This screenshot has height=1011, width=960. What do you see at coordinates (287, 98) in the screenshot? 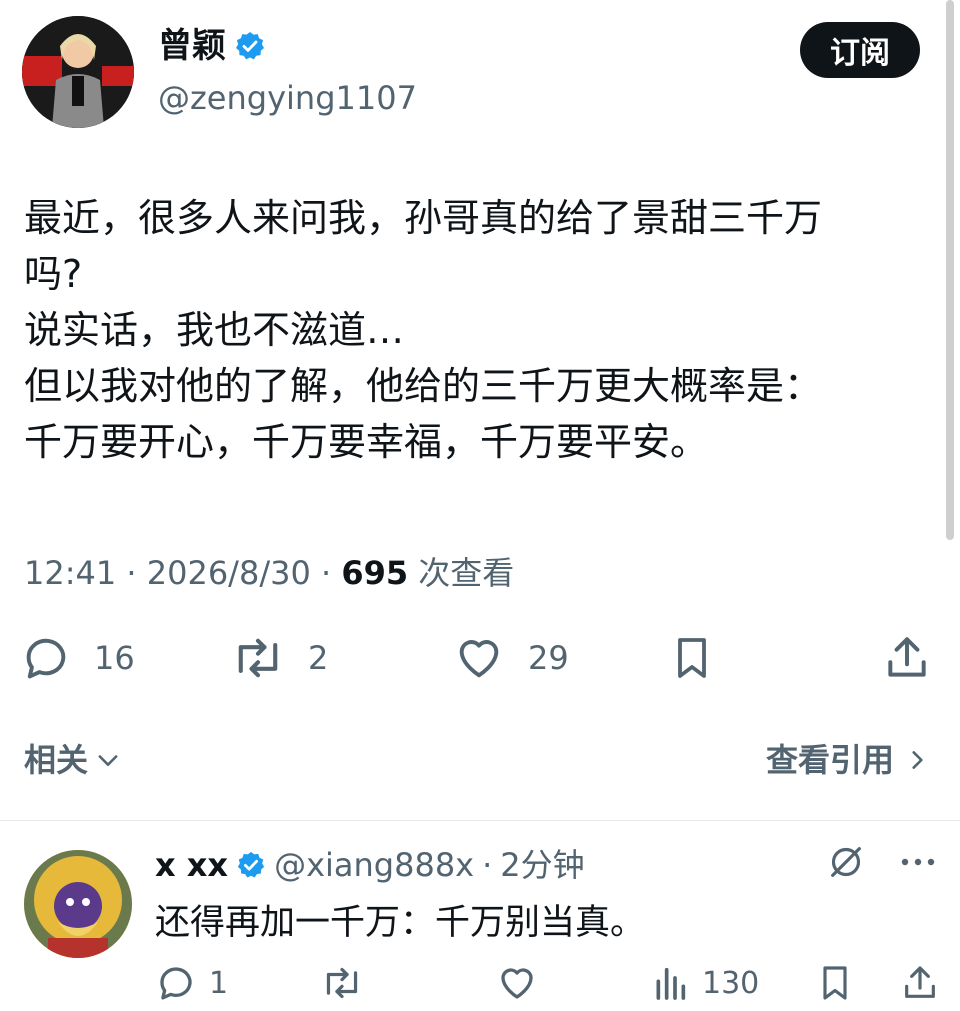
I see `author-handle: @zengying1107` at bounding box center [287, 98].